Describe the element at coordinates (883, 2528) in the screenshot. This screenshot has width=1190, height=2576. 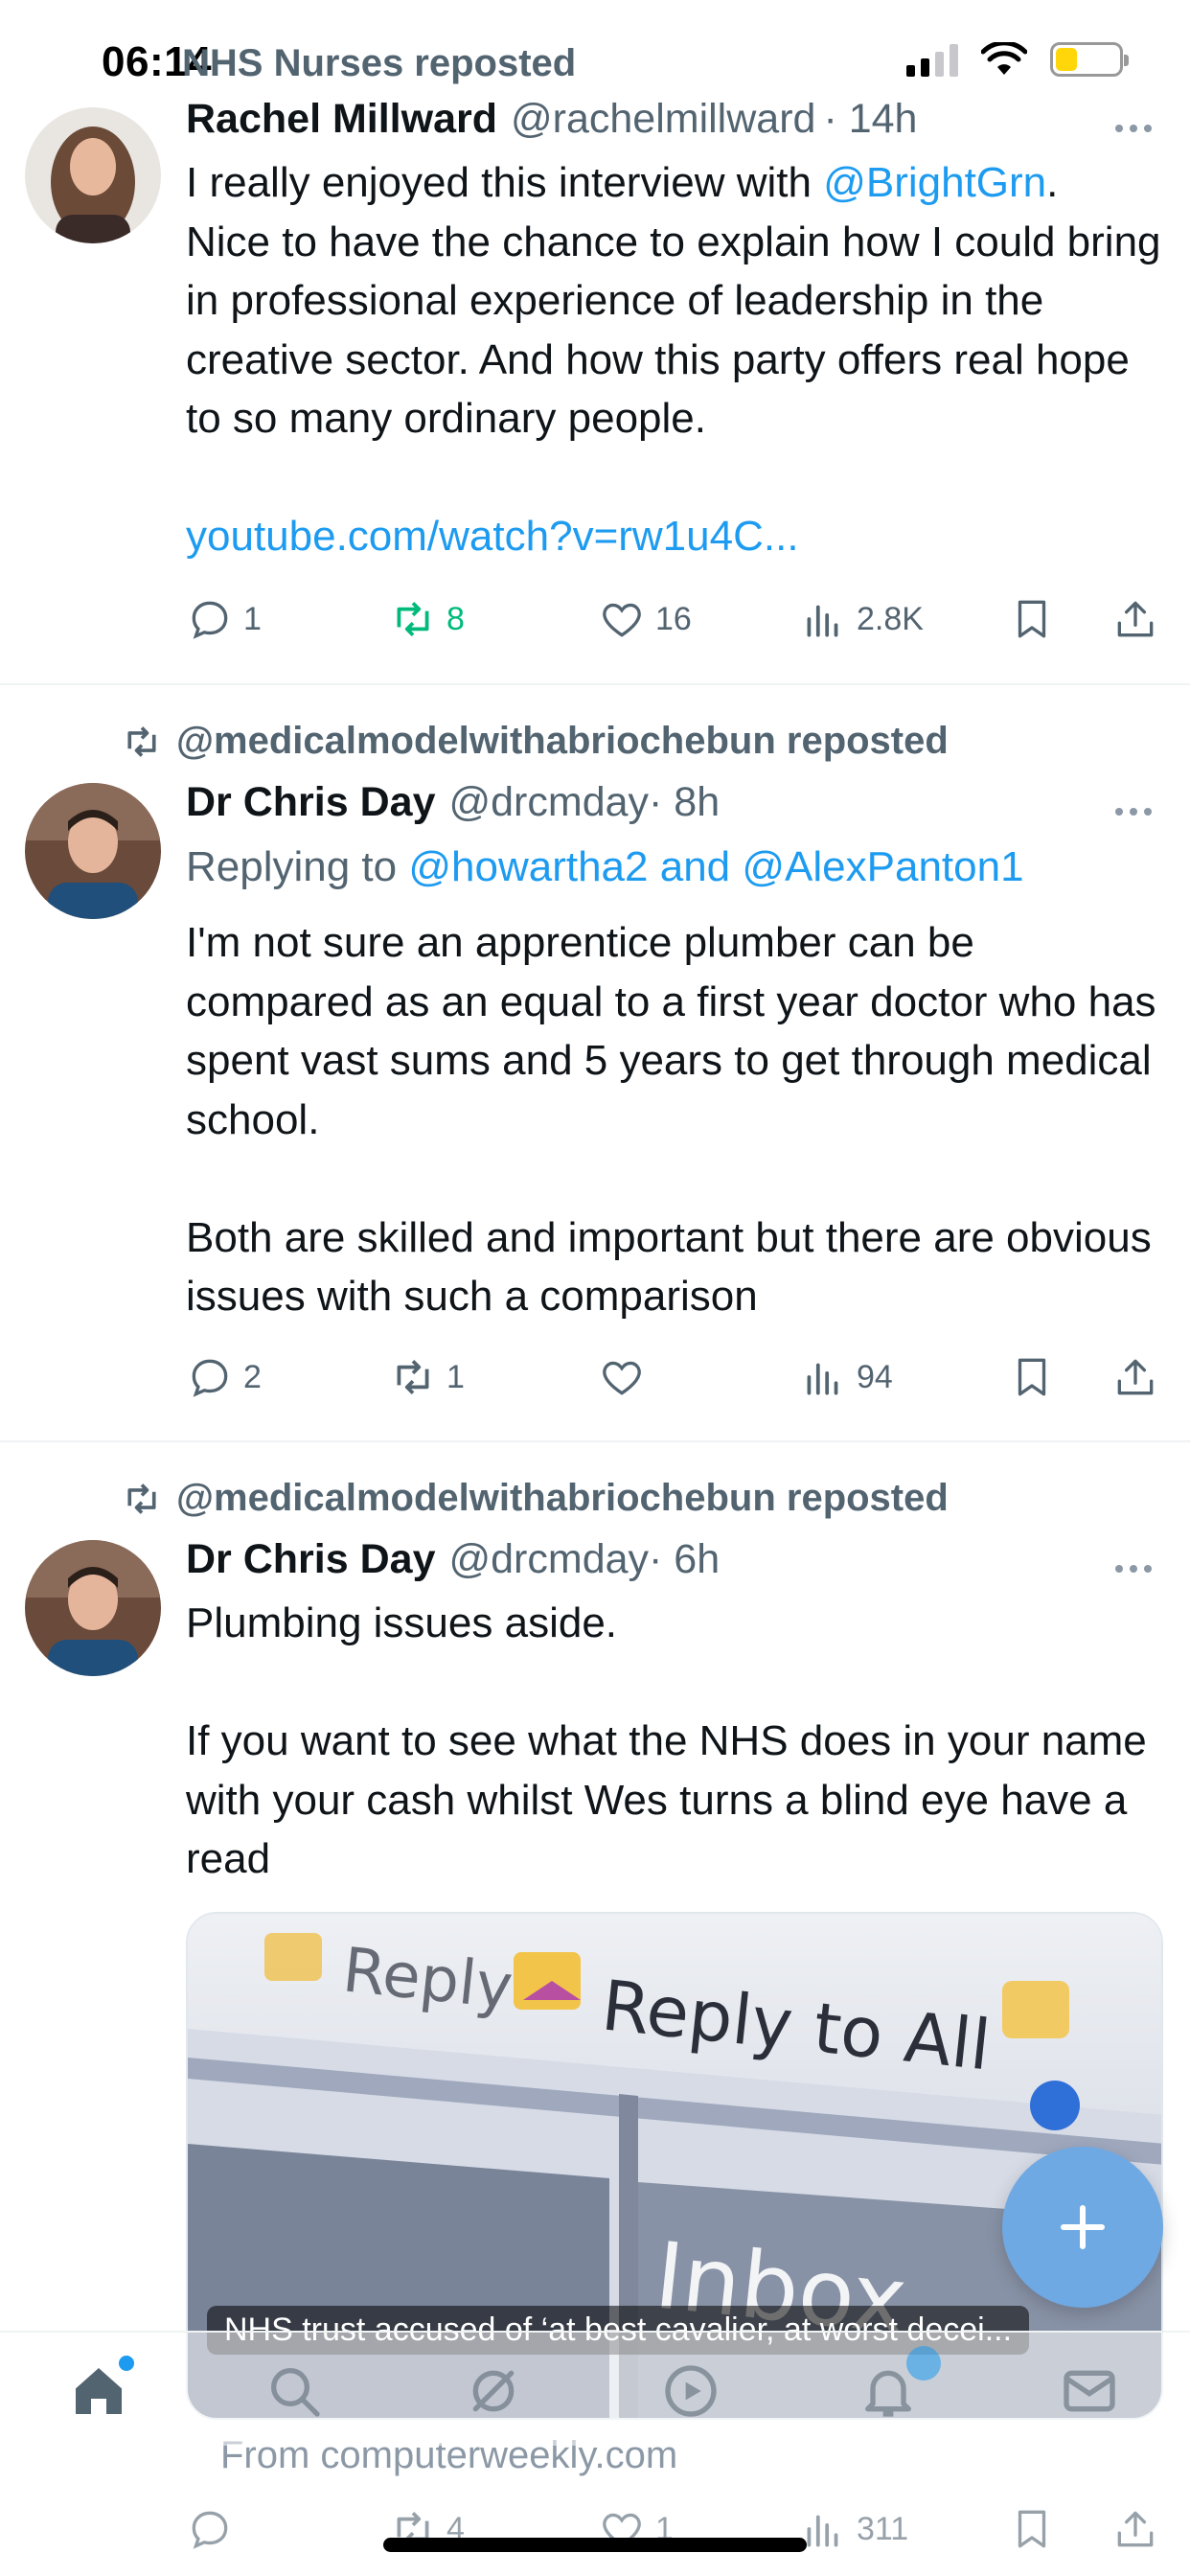
I see `views-count: 311` at that location.